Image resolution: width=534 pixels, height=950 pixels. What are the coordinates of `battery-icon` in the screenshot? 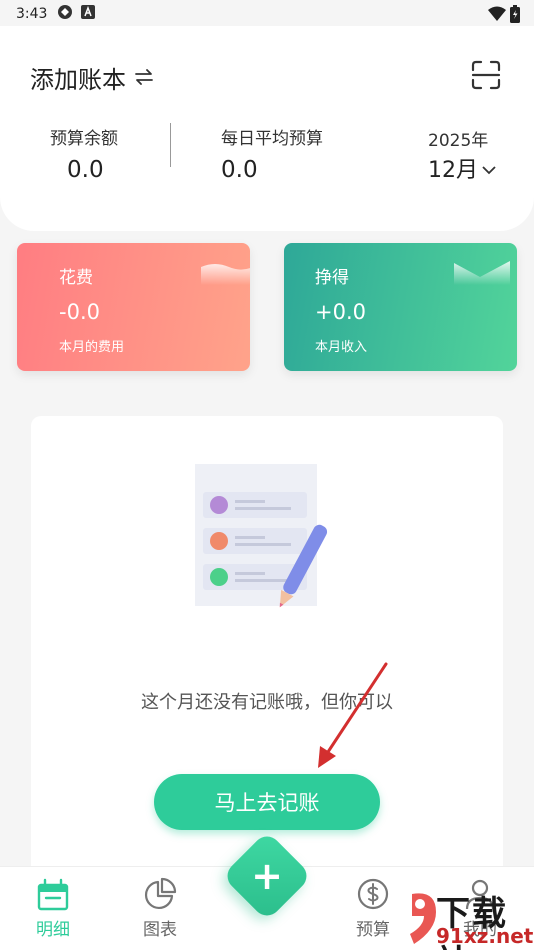 It's located at (515, 16).